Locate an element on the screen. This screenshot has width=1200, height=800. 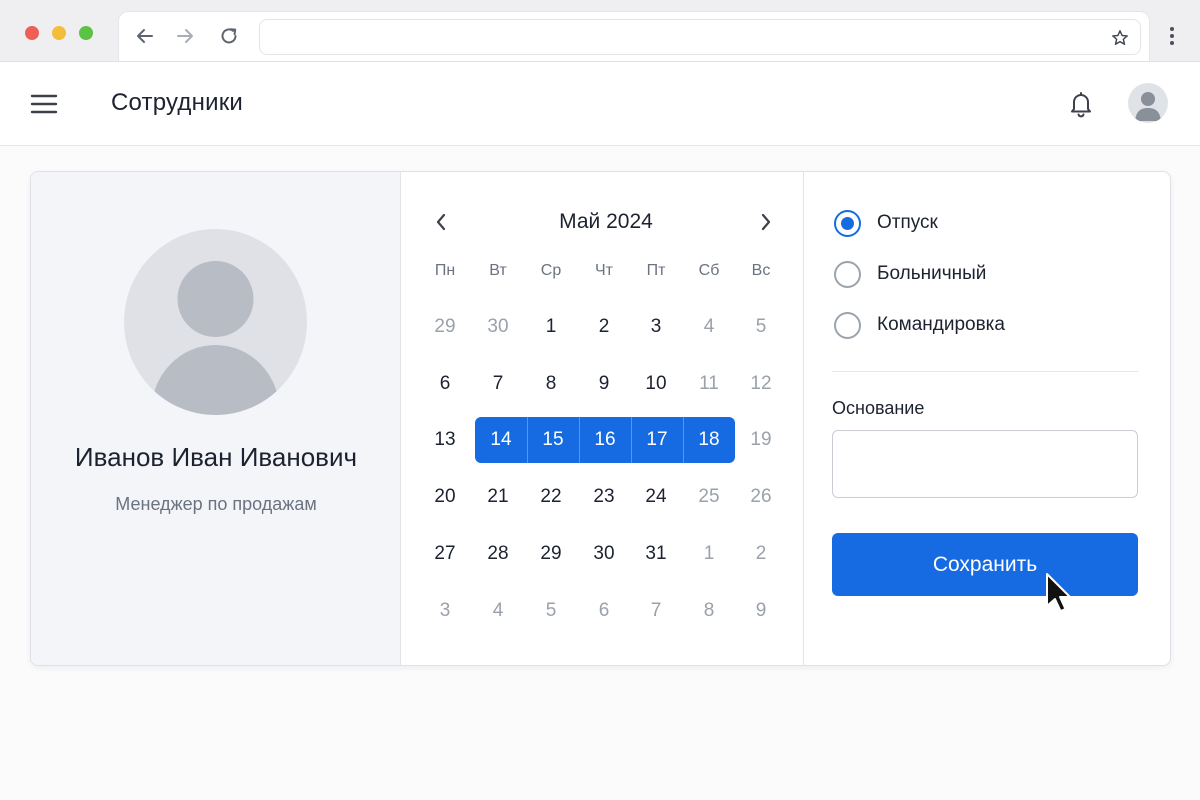
weekday-label: Ср is located at coordinates (551, 270).